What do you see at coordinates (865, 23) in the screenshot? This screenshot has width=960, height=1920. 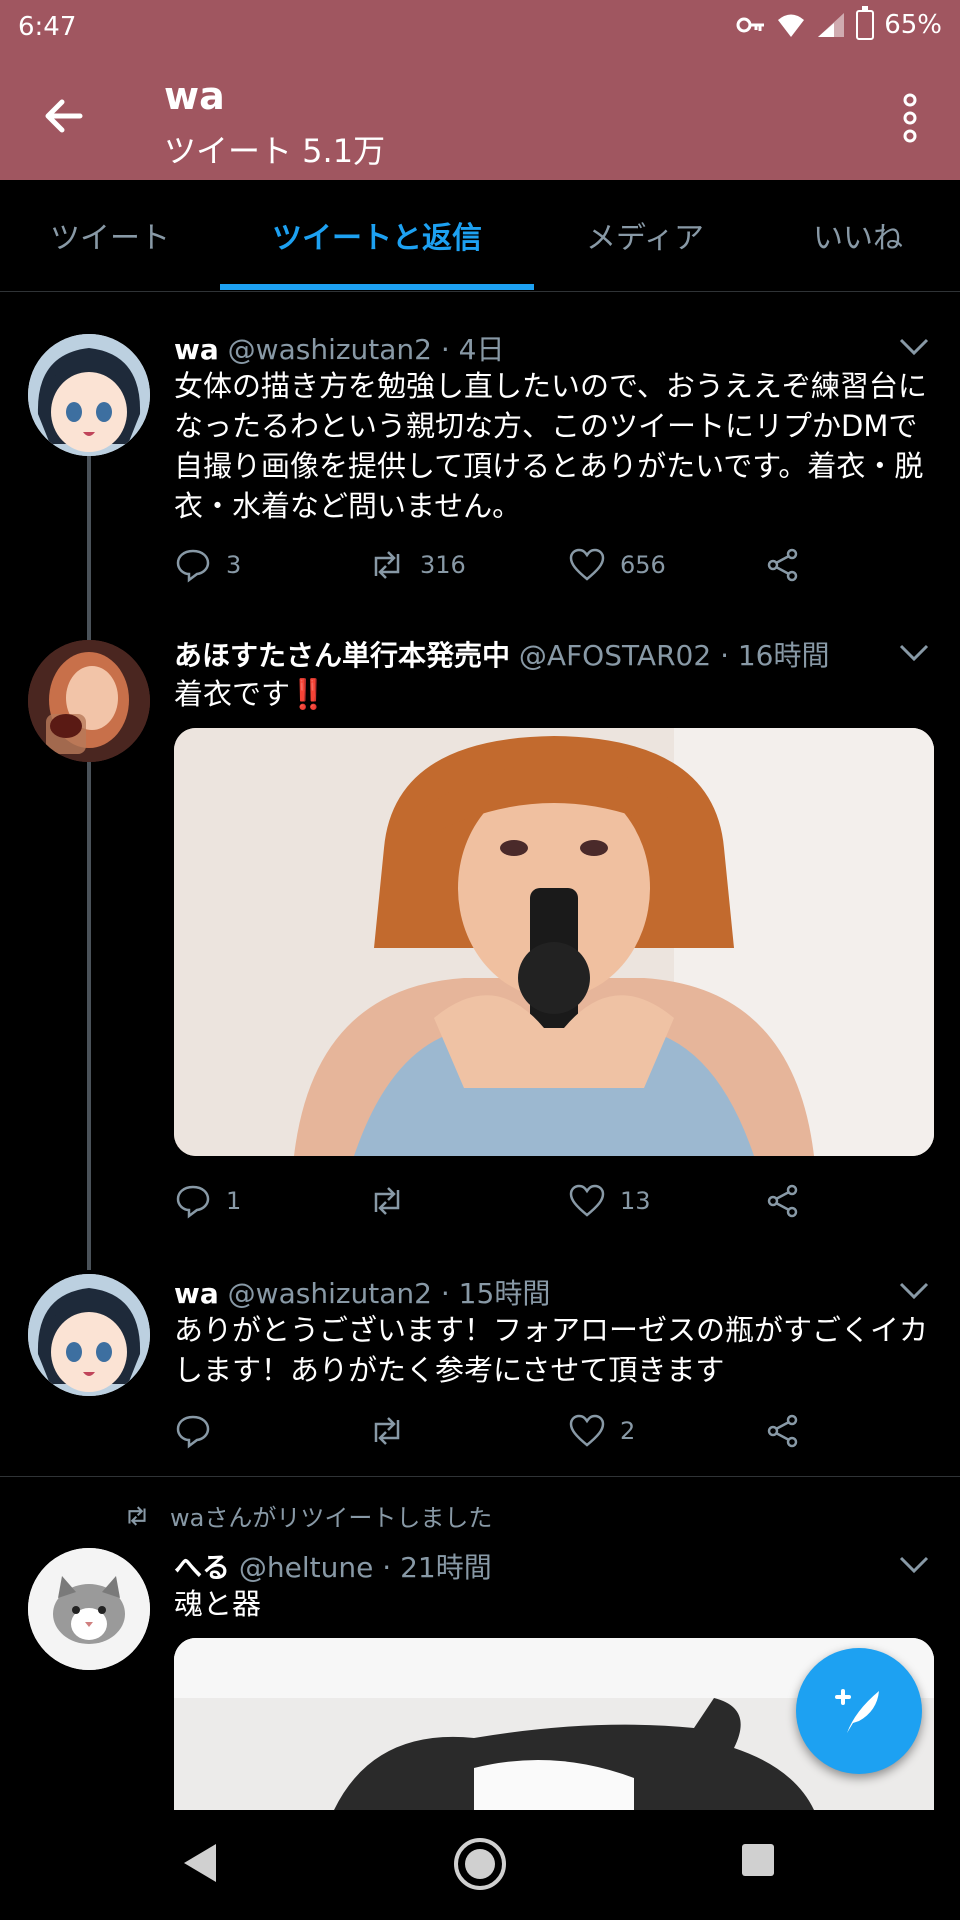 I see `battery-icon` at bounding box center [865, 23].